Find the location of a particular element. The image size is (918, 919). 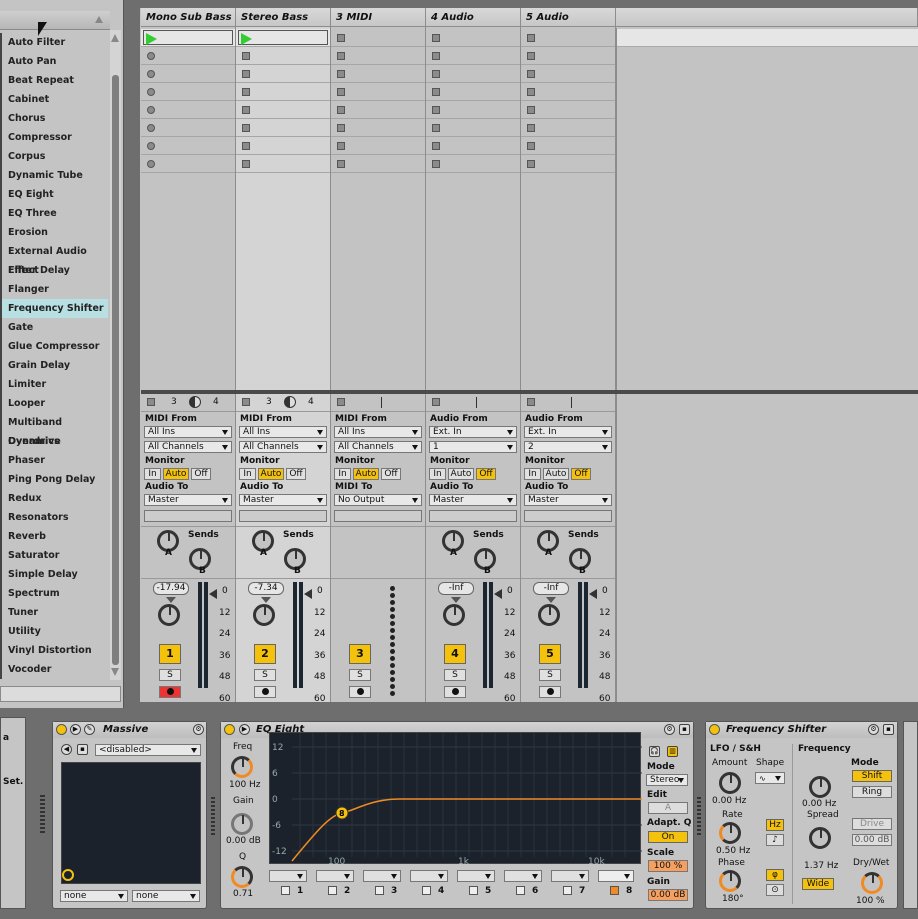

browser-item: Spectrum is located at coordinates (54, 593).